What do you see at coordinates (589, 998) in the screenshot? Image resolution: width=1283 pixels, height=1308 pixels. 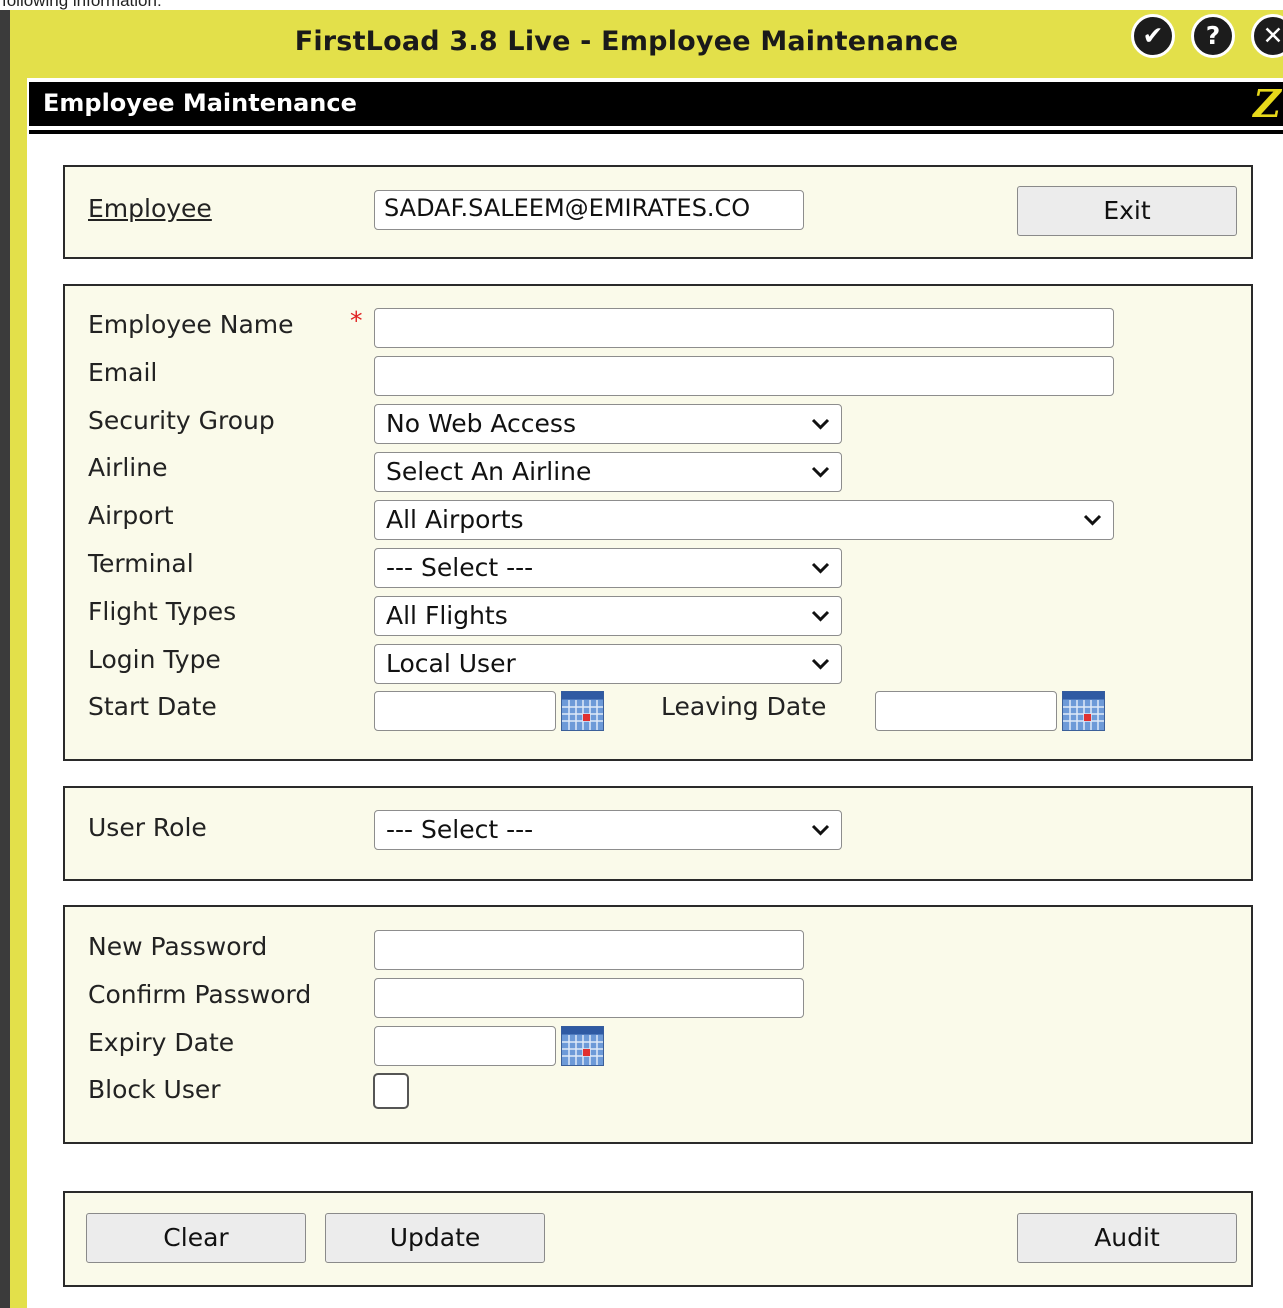 I see `confirm-password-input` at bounding box center [589, 998].